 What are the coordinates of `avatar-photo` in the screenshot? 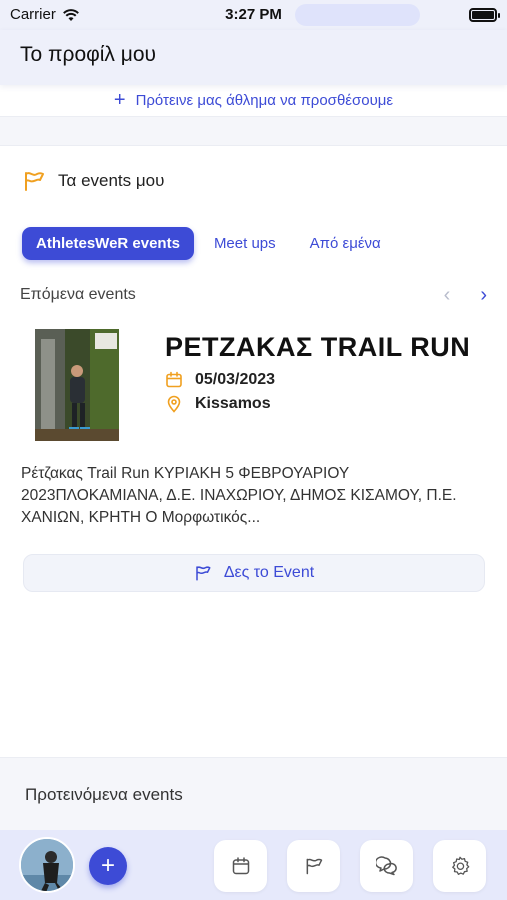 It's located at (47, 865).